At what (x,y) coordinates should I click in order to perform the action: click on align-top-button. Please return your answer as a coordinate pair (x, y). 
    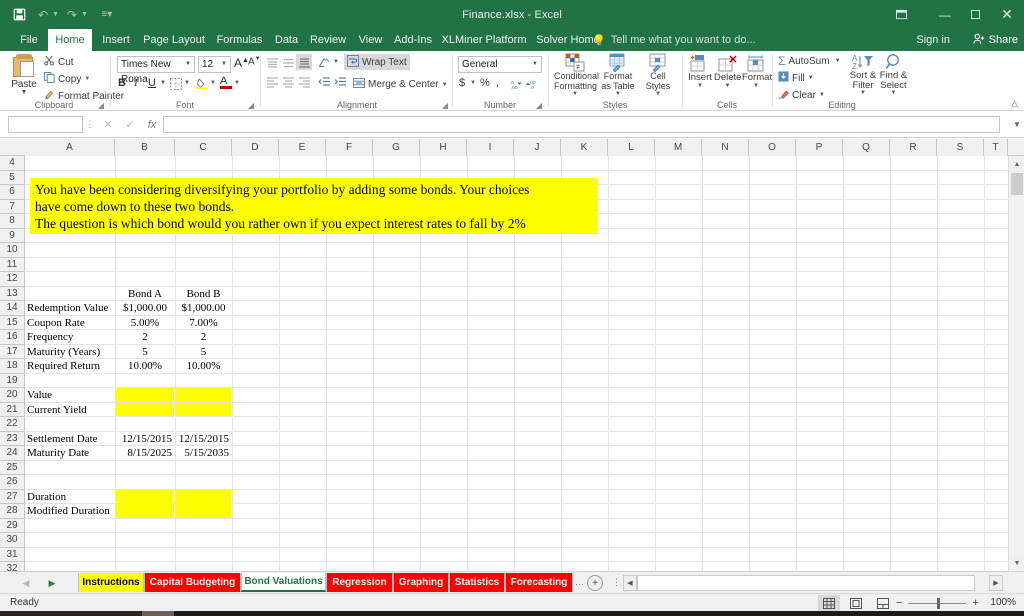
    Looking at the image, I should click on (272, 65).